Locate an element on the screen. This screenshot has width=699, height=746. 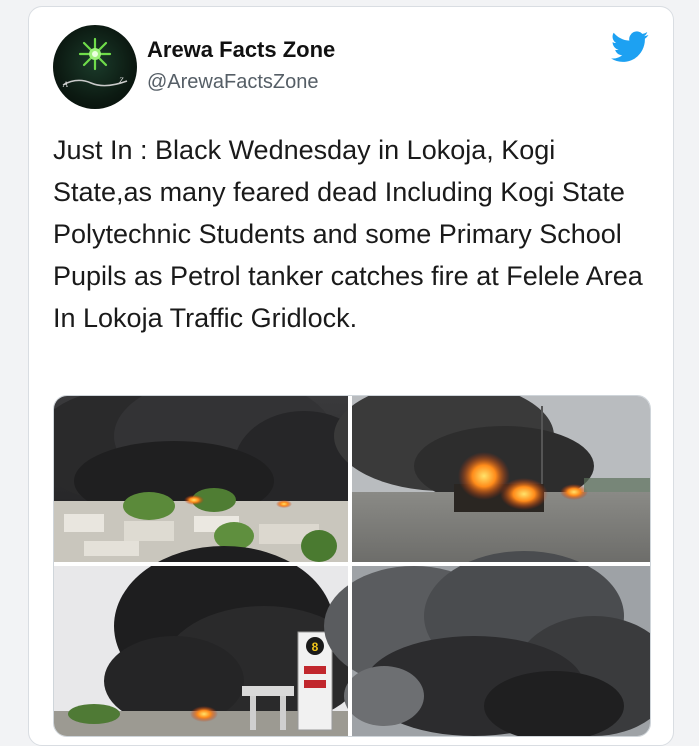
display-name: Arewa Facts Zone is located at coordinates (241, 50).